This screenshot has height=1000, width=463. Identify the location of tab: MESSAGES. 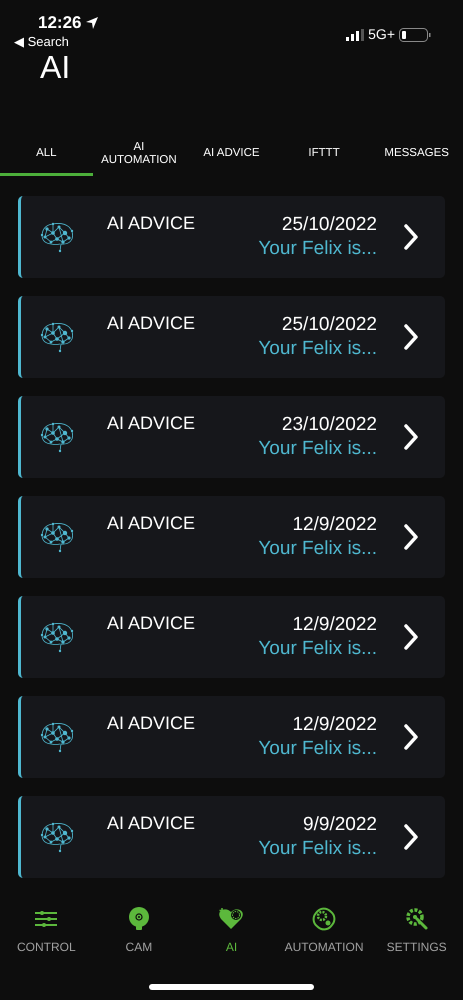
(416, 155).